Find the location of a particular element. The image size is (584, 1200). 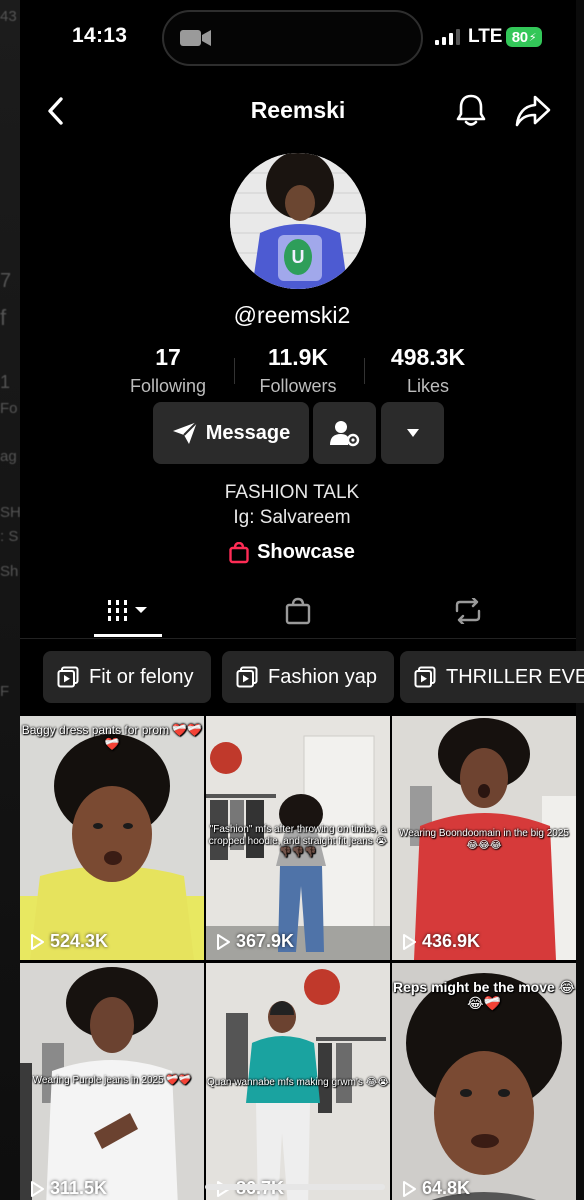

repost-icon is located at coordinates (468, 611).